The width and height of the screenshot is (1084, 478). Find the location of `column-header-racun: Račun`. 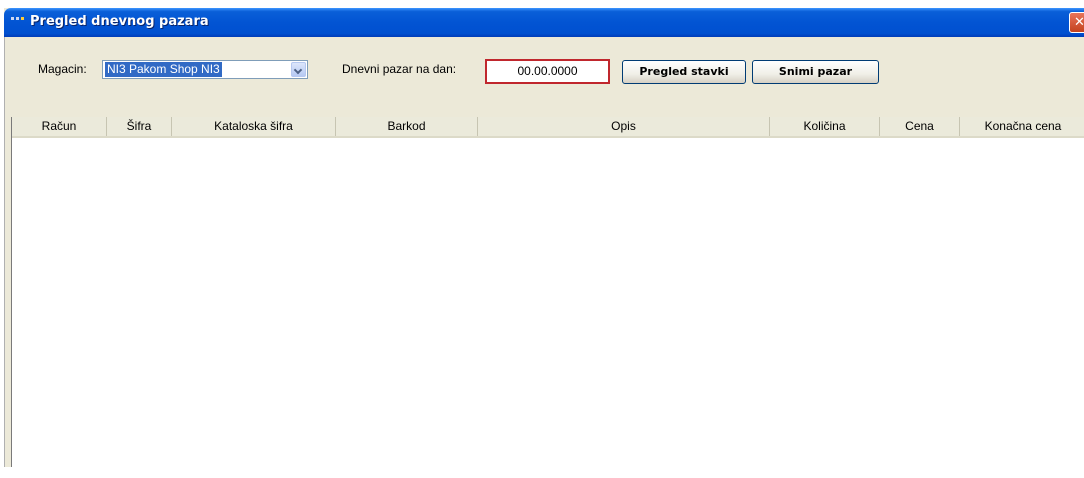

column-header-racun: Račun is located at coordinates (59, 126).